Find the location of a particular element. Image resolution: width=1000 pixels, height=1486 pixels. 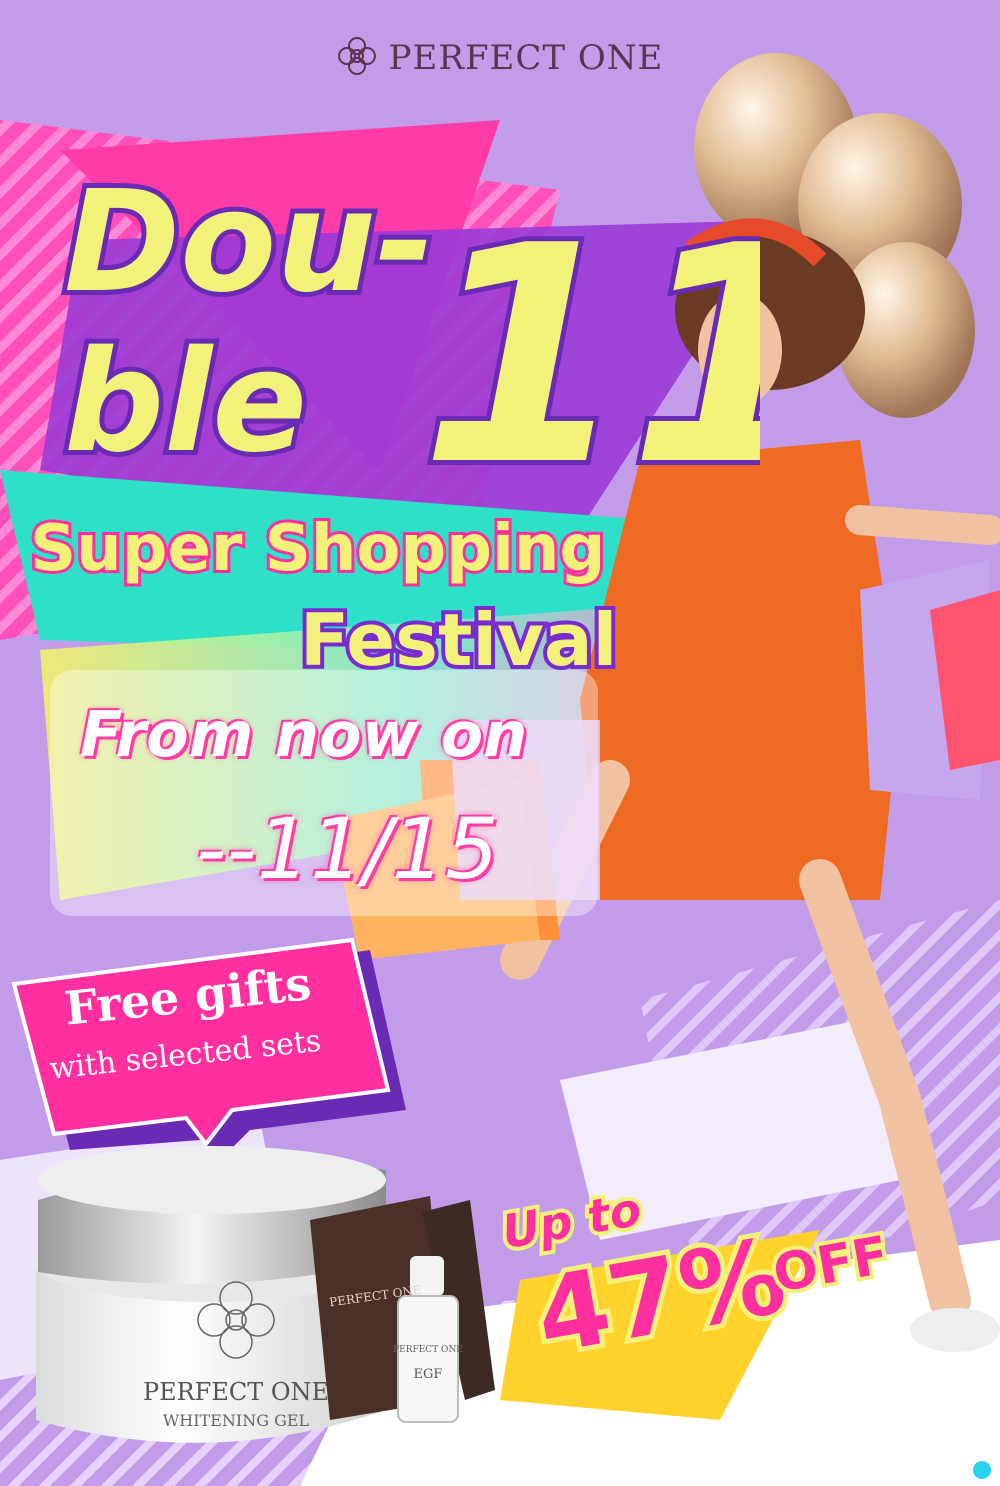

headline-word-part2: ble is located at coordinates (185, 402).